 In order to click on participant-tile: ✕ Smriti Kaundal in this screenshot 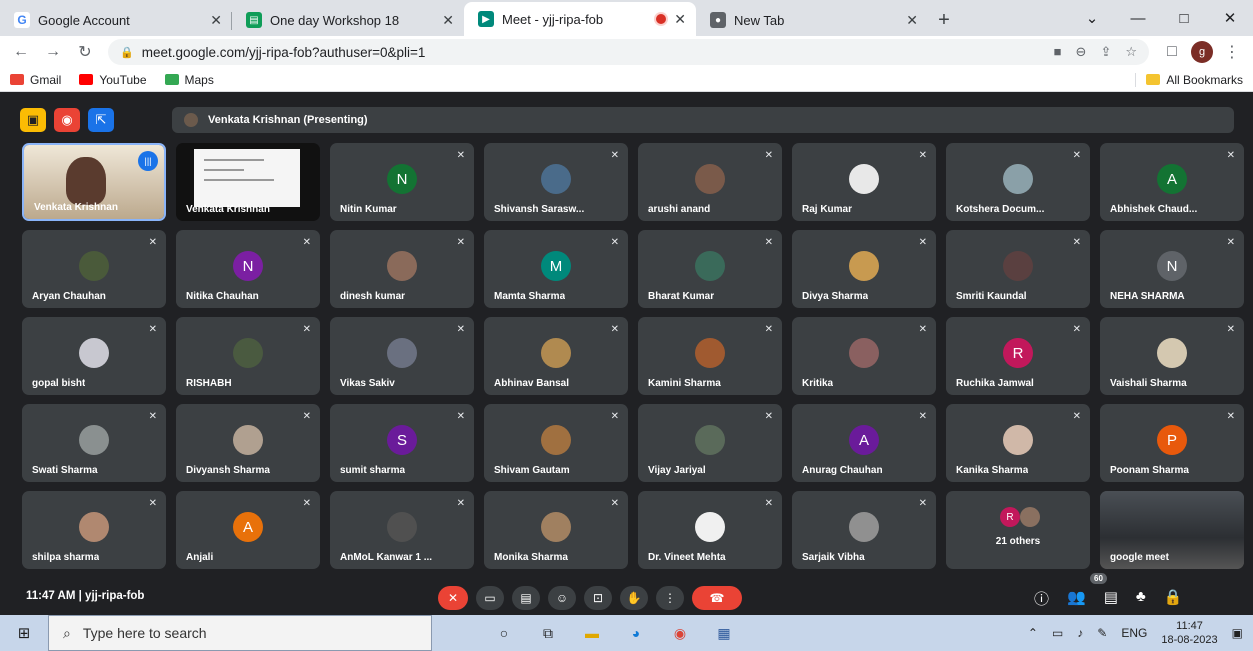, I will do `click(1018, 269)`.